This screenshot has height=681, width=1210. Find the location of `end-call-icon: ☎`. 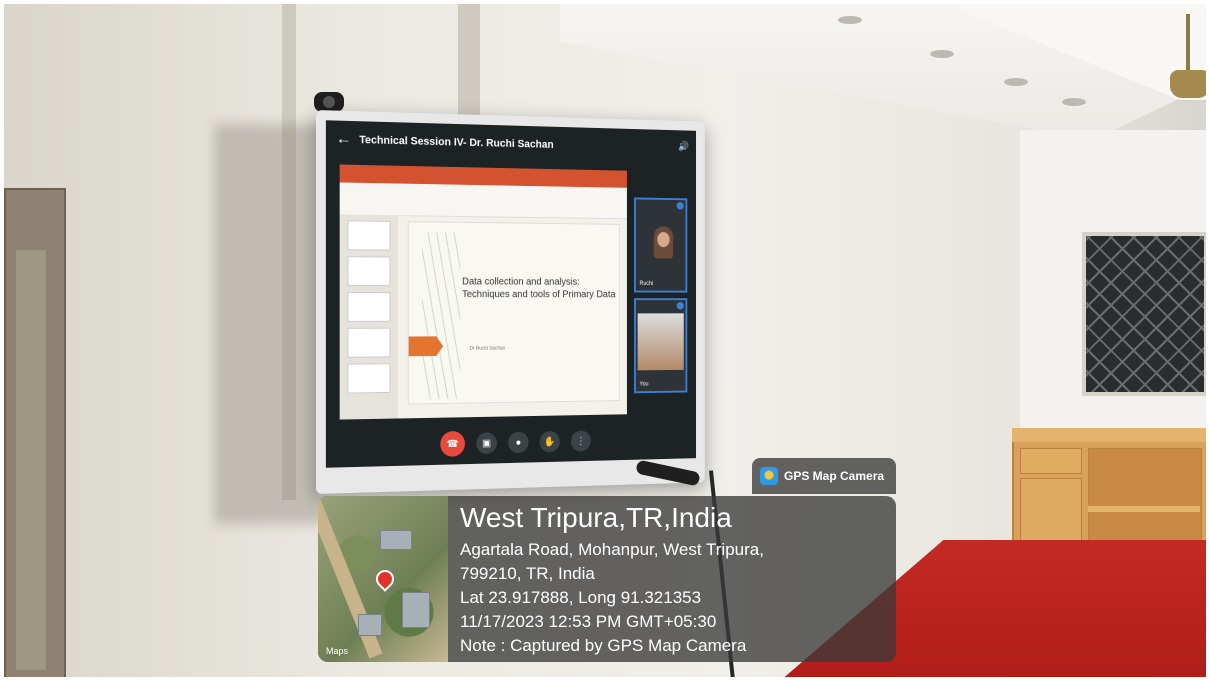

end-call-icon: ☎ is located at coordinates (452, 443).